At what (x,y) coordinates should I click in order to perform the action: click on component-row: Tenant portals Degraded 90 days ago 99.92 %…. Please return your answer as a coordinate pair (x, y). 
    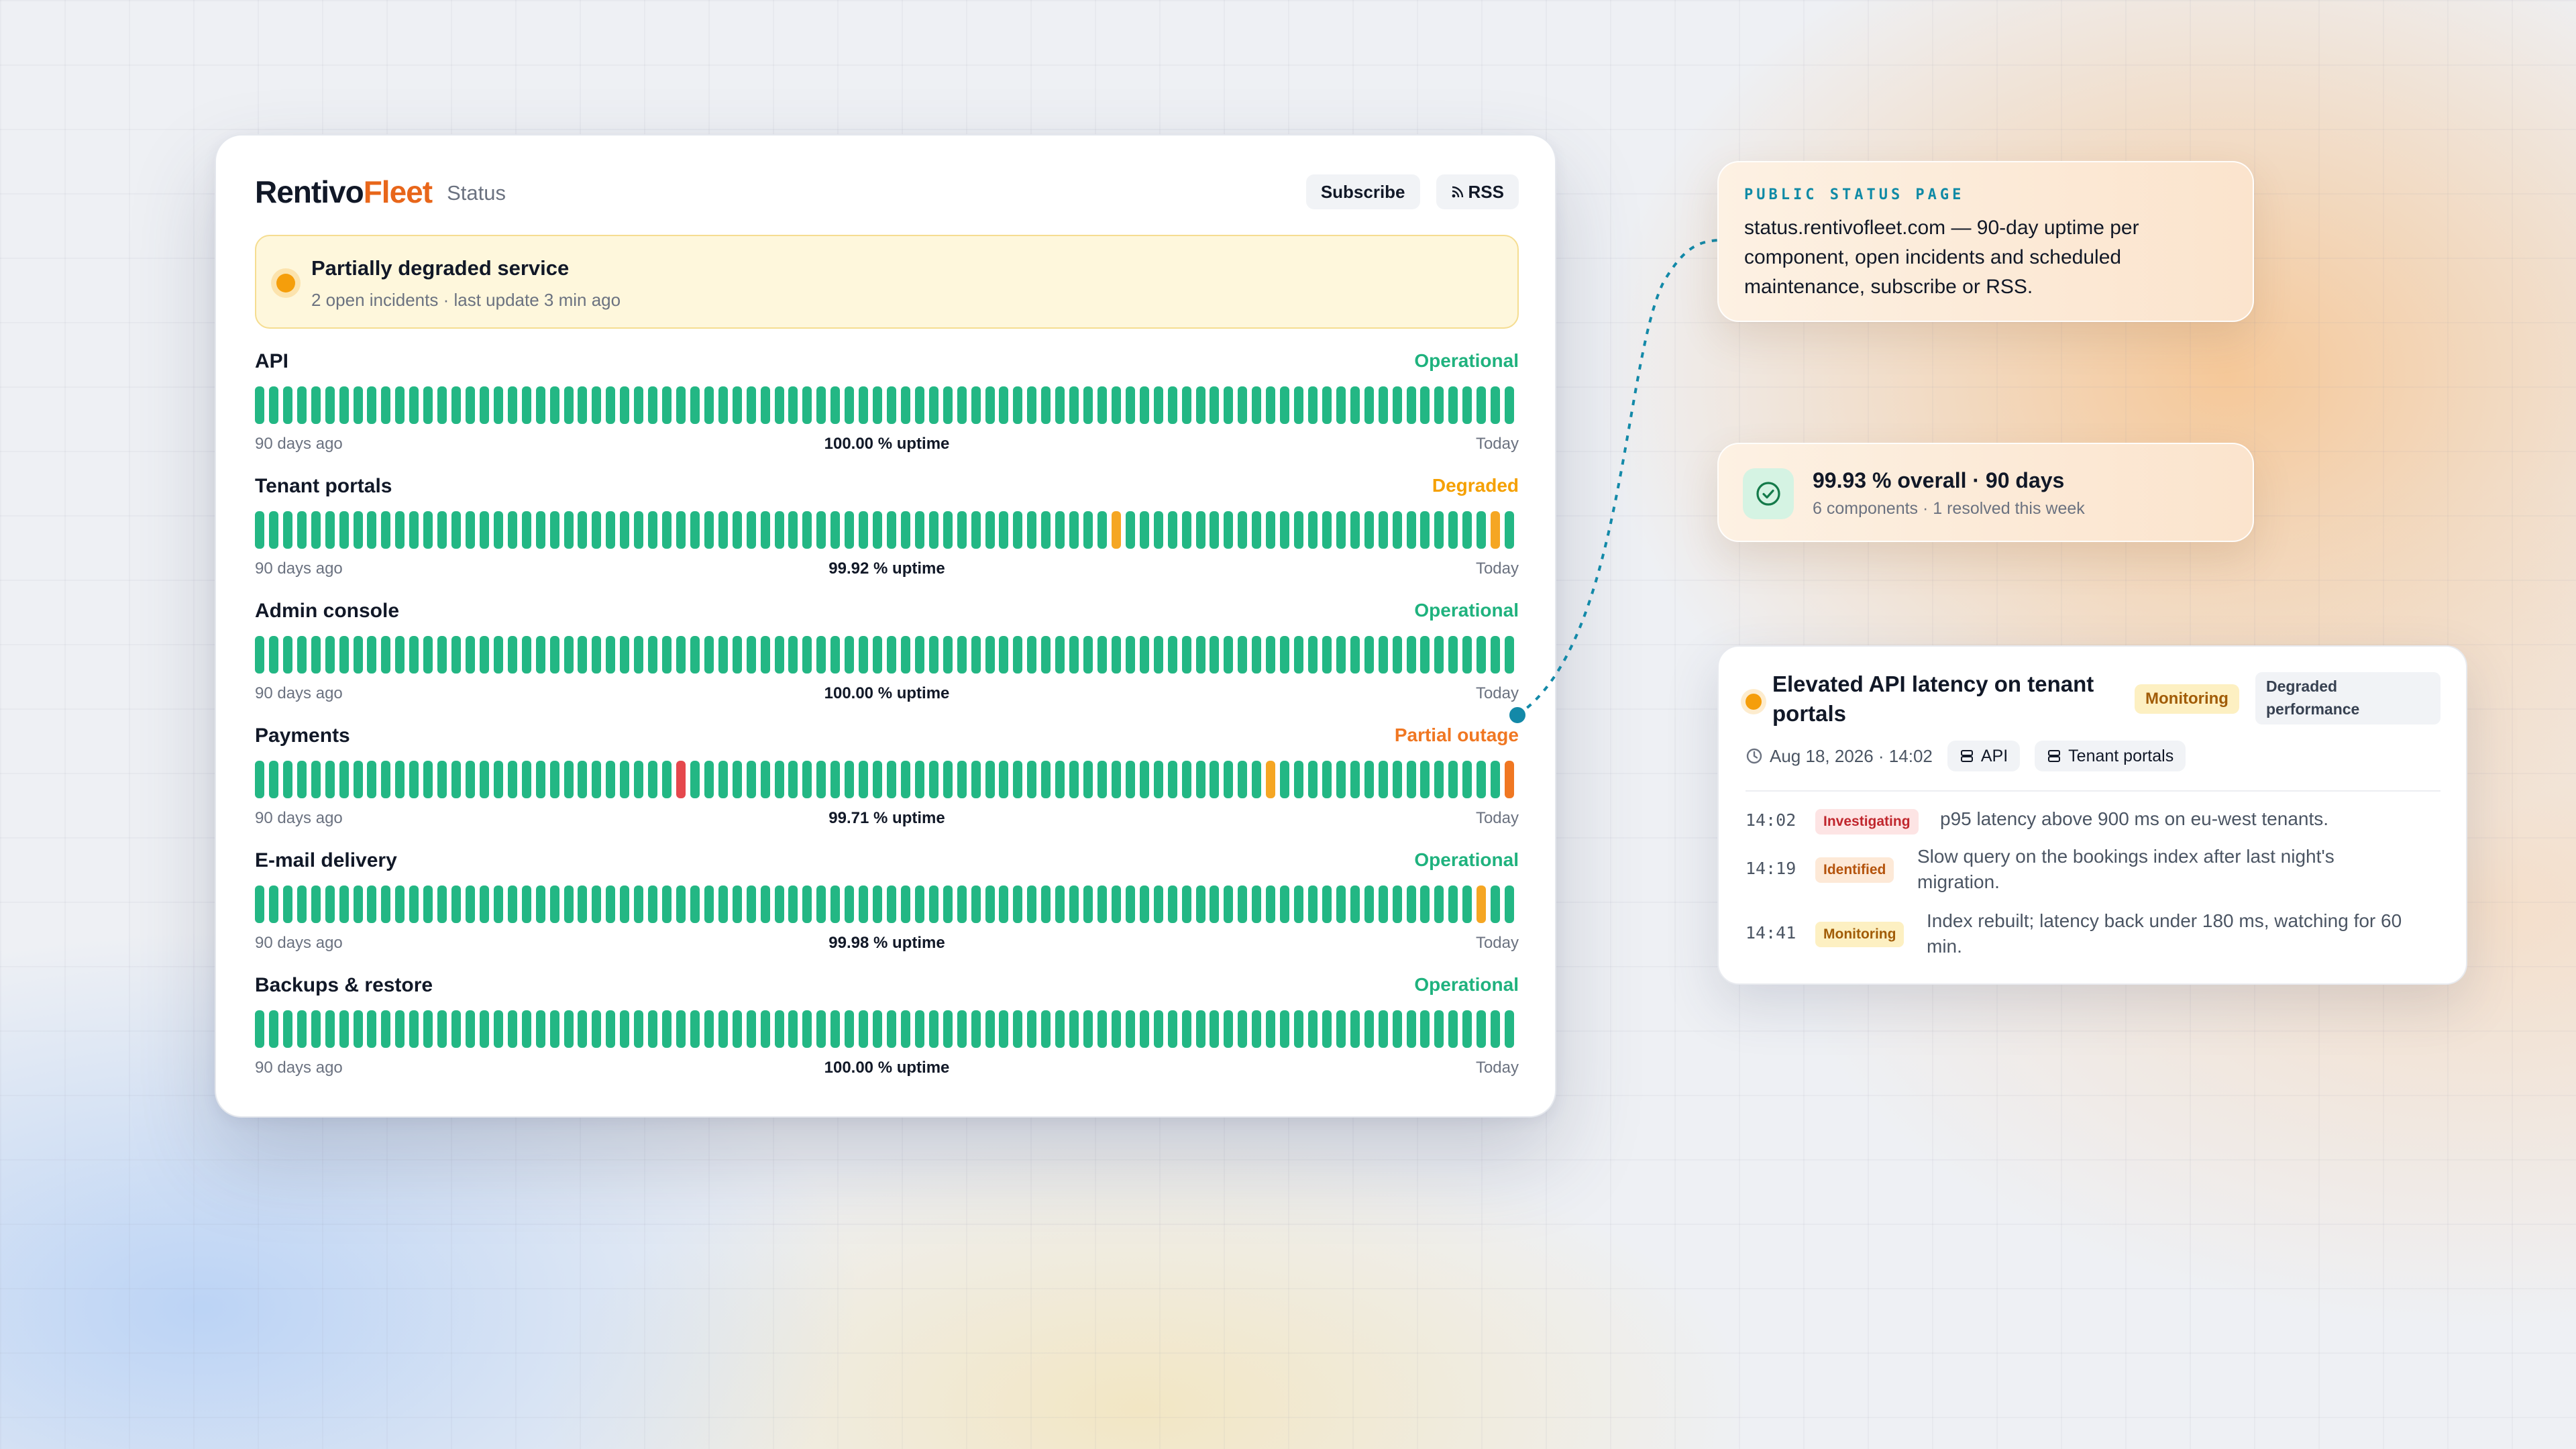
    Looking at the image, I should click on (887, 527).